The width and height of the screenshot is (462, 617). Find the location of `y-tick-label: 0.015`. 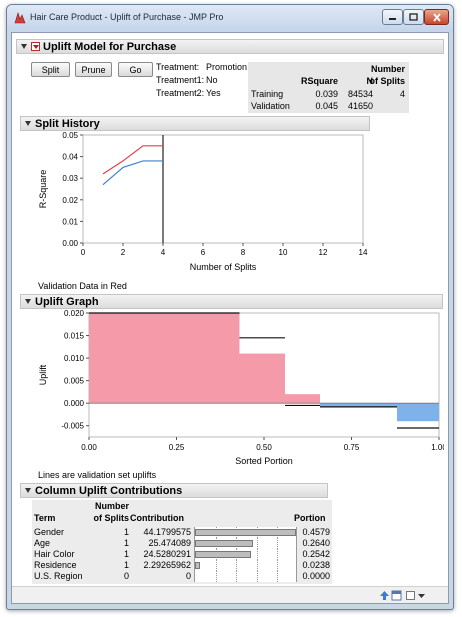

y-tick-label: 0.015 is located at coordinates (74, 336).